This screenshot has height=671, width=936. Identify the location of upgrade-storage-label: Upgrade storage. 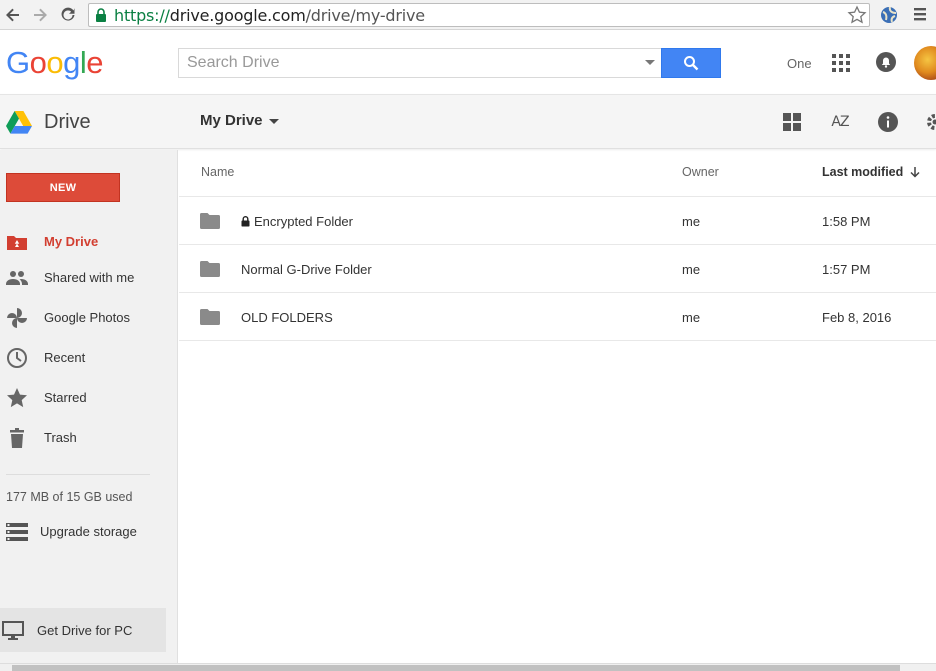
(88, 531).